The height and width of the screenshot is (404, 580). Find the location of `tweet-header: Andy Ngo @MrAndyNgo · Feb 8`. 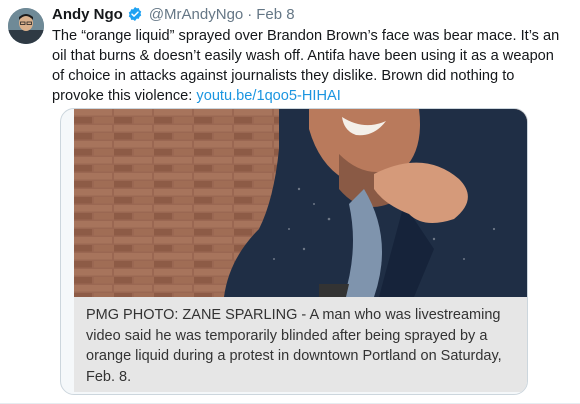

tweet-header: Andy Ngo @MrAndyNgo · Feb 8 is located at coordinates (311, 14).